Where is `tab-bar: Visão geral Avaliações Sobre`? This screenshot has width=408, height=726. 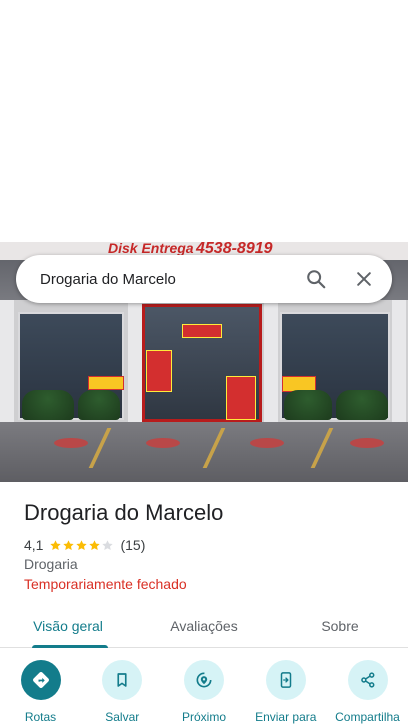
tab-bar: Visão geral Avaliações Sobre is located at coordinates (204, 626).